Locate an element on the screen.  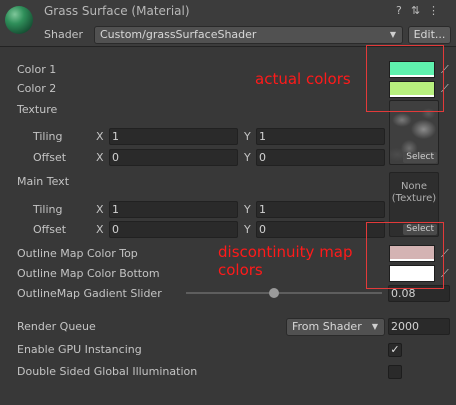
texture-tiling-label: Tiling is located at coordinates (48, 136).